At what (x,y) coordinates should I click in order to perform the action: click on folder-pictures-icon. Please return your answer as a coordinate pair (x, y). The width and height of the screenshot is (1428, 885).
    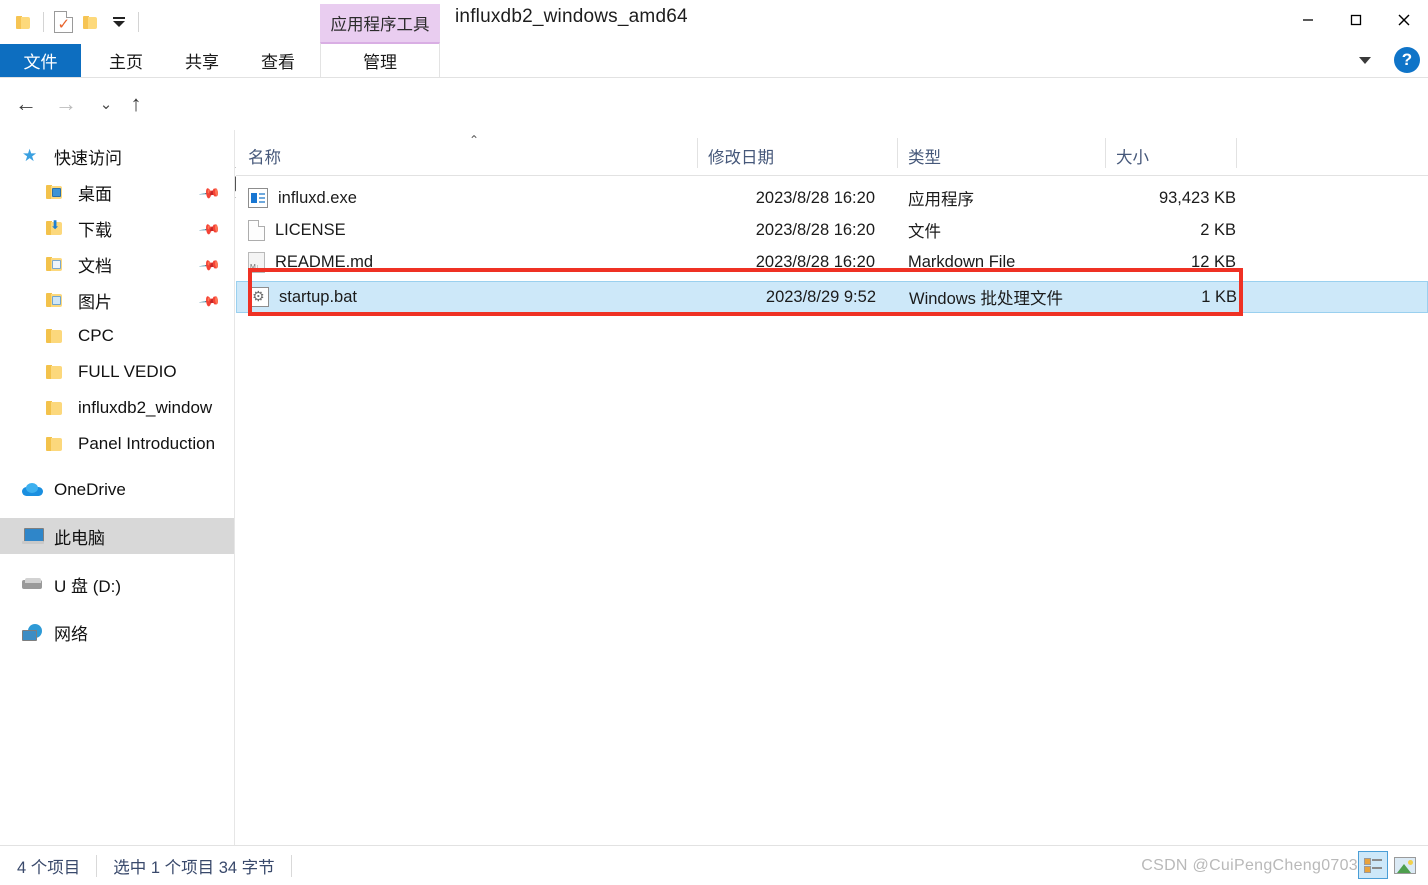
    Looking at the image, I should click on (58, 300).